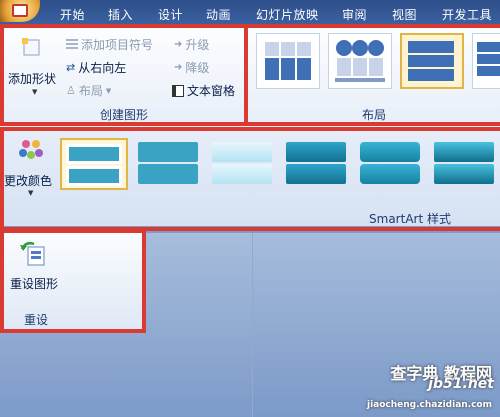 The image size is (500, 417). Describe the element at coordinates (170, 14) in the screenshot. I see `tab-design: 设计` at that location.